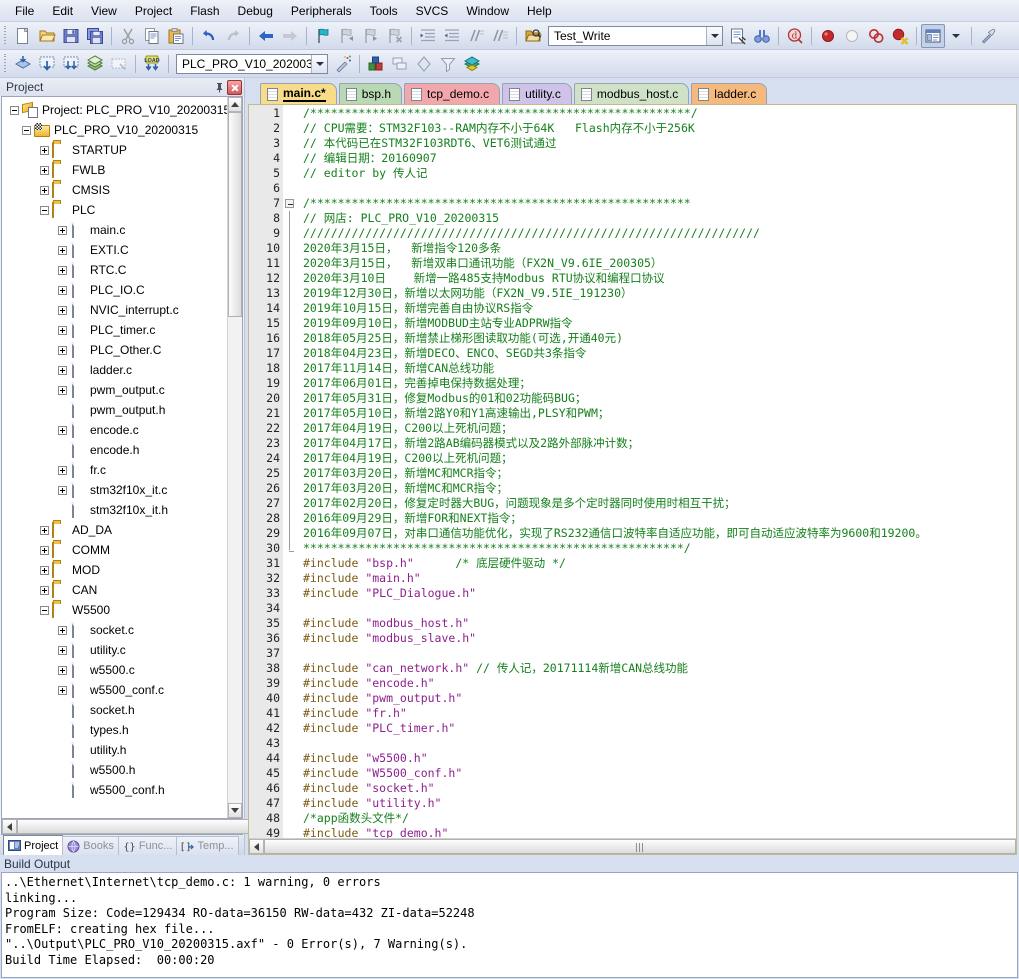 The width and height of the screenshot is (1019, 979). Describe the element at coordinates (659, 713) in the screenshot. I see `code-line: #include "fr.h"` at that location.